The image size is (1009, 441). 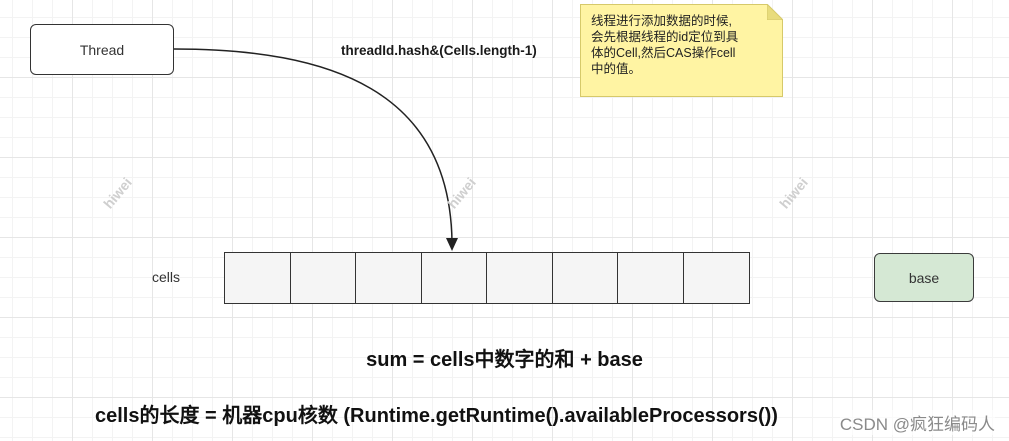 What do you see at coordinates (166, 277) in the screenshot?
I see `cells-label: cells` at bounding box center [166, 277].